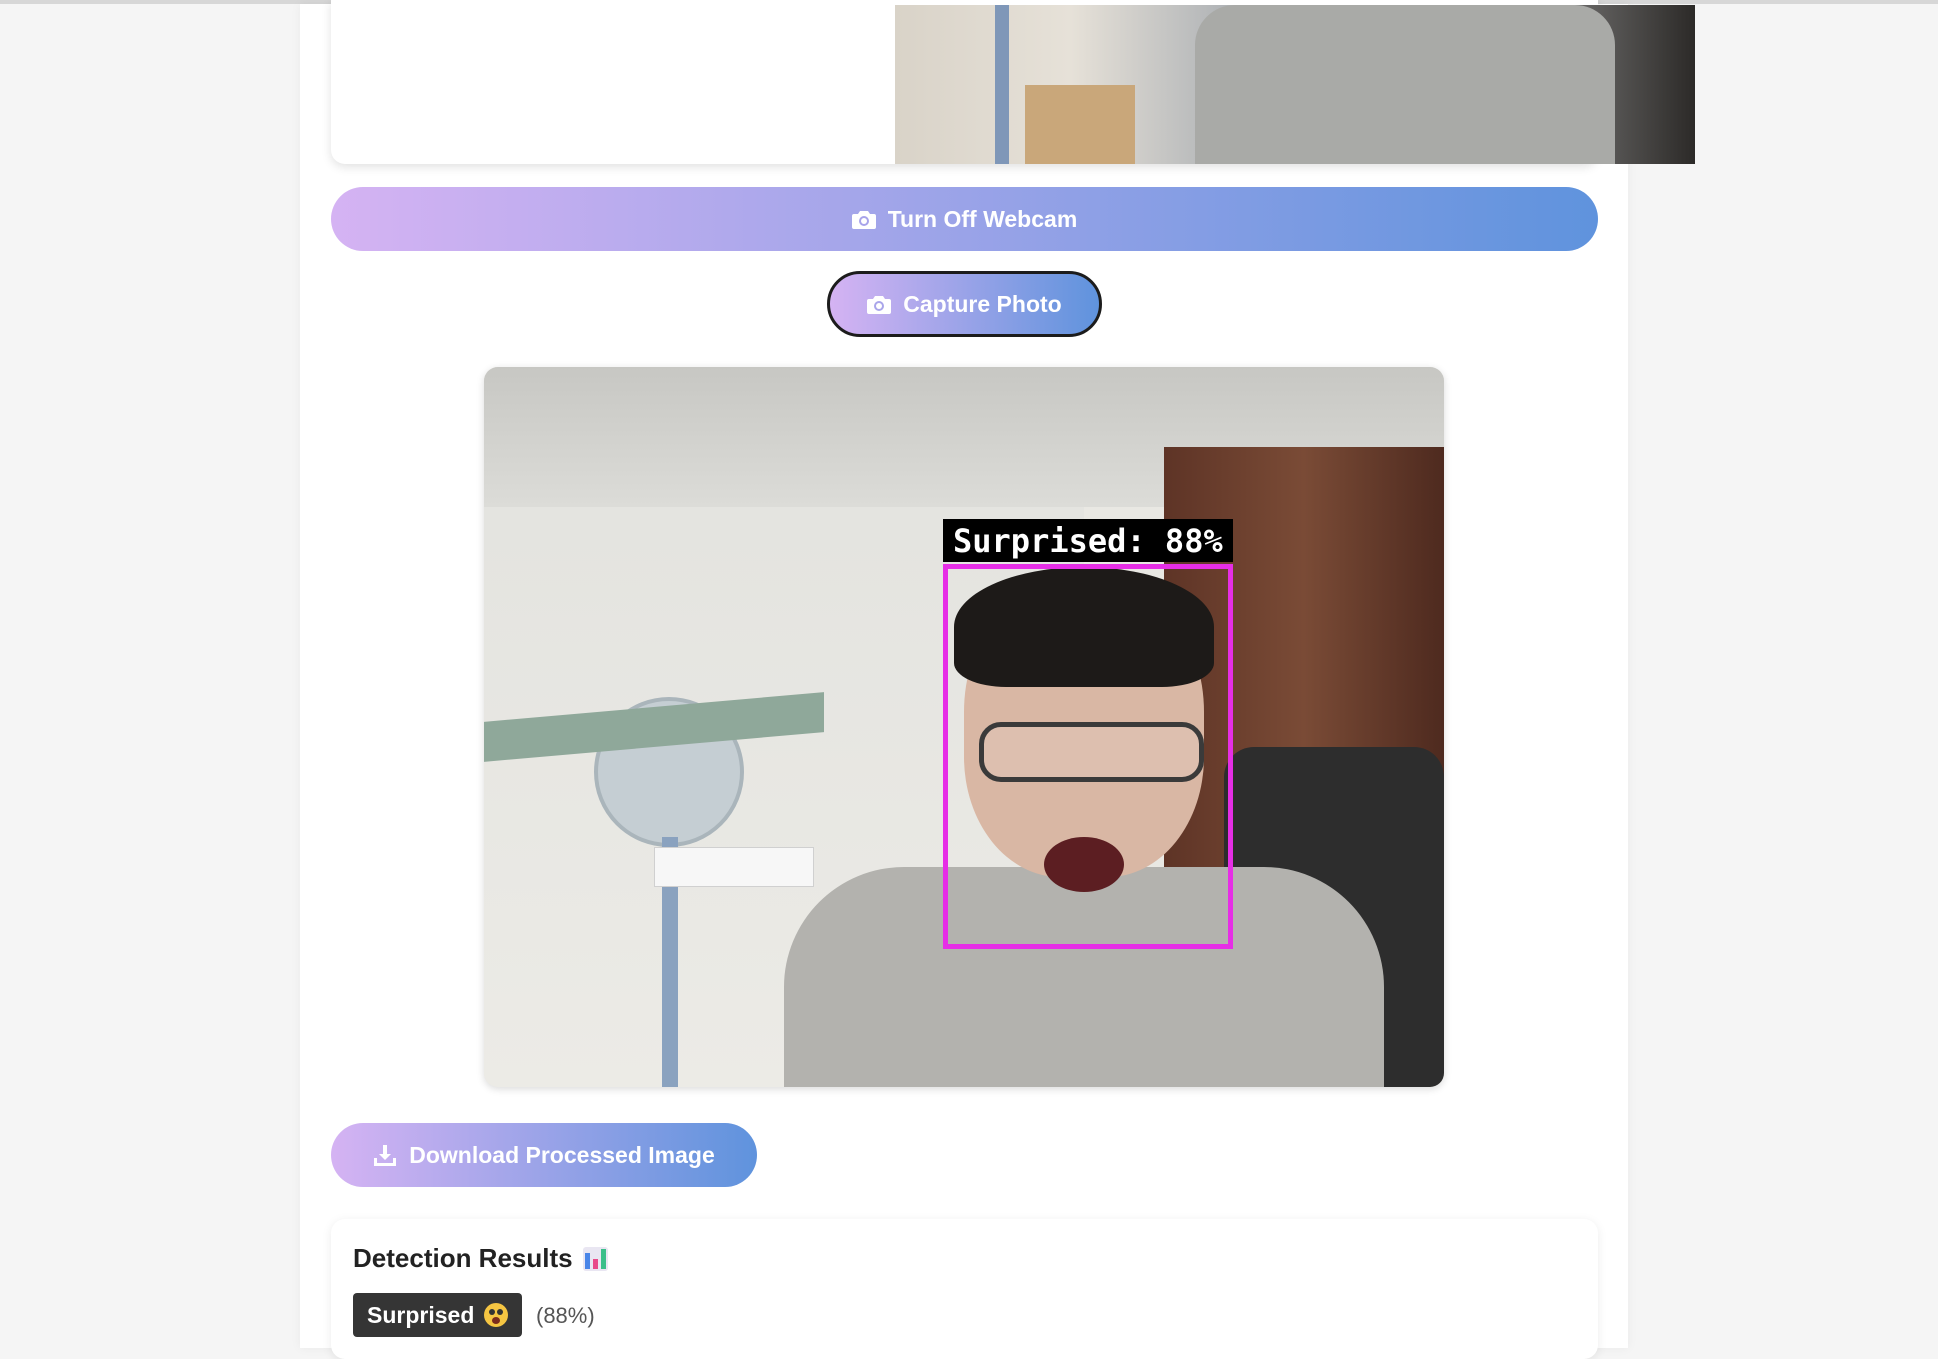 This screenshot has height=1359, width=1938. What do you see at coordinates (562, 1154) in the screenshot?
I see `download-processed-image-label: Download Processed Image` at bounding box center [562, 1154].